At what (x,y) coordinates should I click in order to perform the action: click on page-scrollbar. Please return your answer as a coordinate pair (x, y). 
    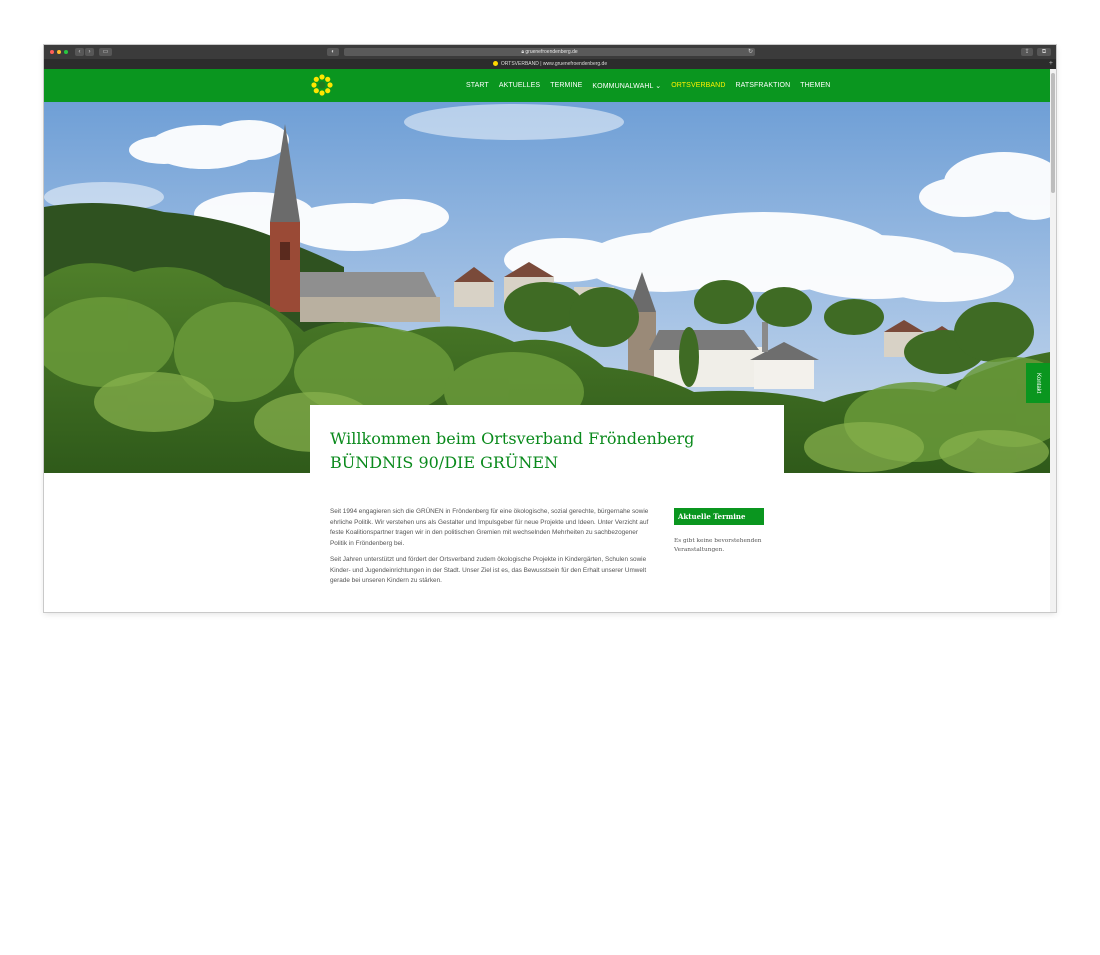
    Looking at the image, I should click on (1053, 340).